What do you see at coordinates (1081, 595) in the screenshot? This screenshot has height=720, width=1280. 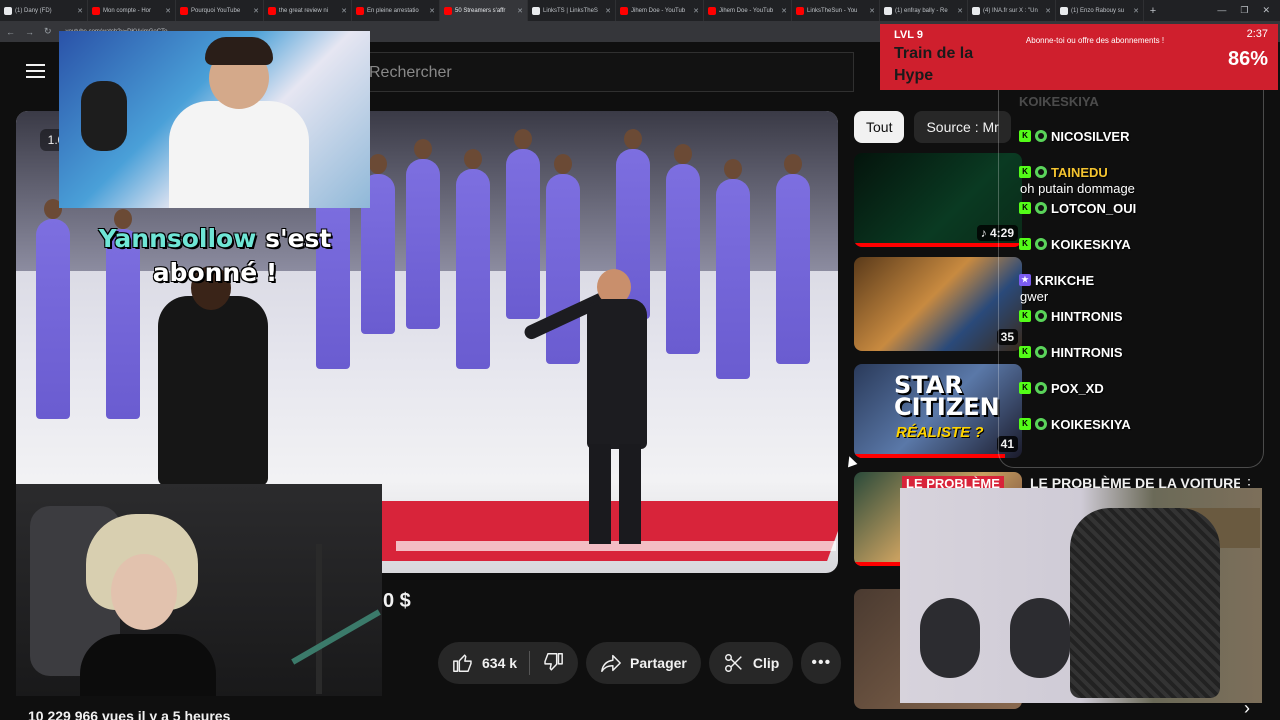 I see `streamer-webcam-right` at bounding box center [1081, 595].